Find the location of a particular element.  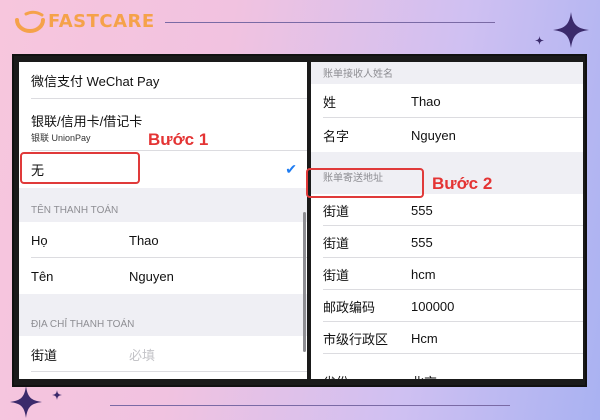

field-label: 省份 is located at coordinates (336, 375).